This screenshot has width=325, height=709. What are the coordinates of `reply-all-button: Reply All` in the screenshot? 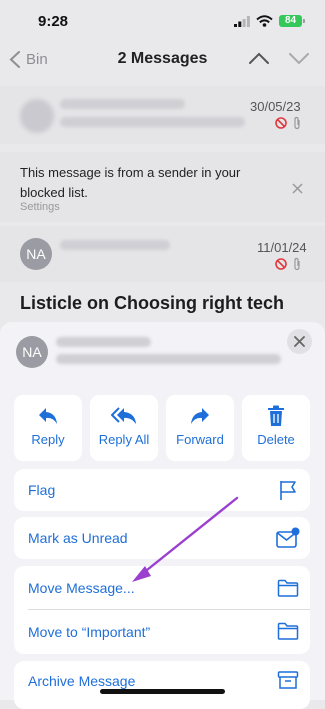 It's located at (124, 428).